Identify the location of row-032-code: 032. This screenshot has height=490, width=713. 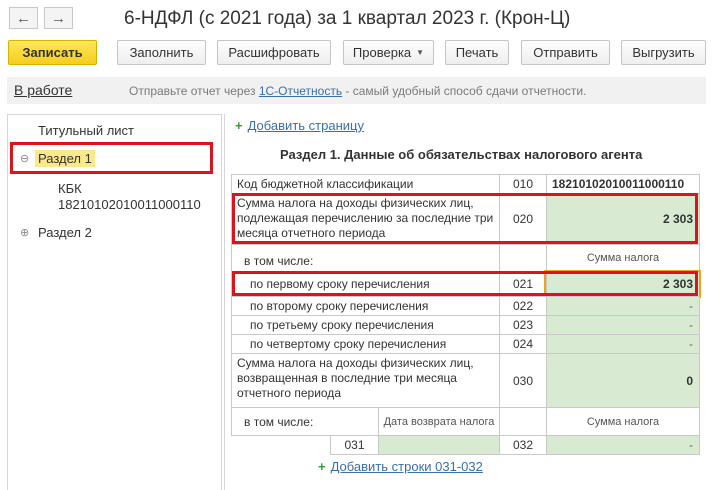
(523, 445).